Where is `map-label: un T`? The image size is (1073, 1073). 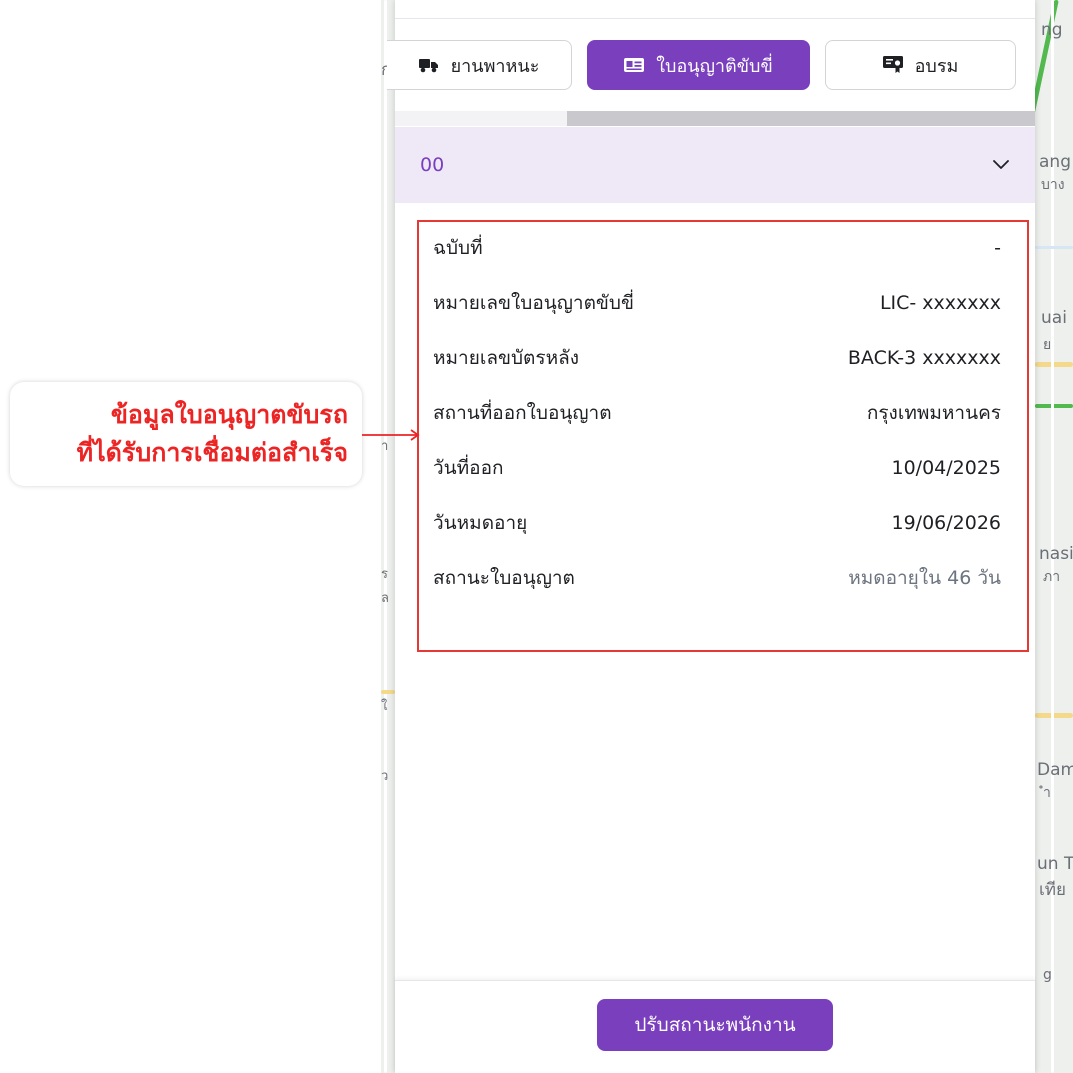 map-label: un T is located at coordinates (1055, 864).